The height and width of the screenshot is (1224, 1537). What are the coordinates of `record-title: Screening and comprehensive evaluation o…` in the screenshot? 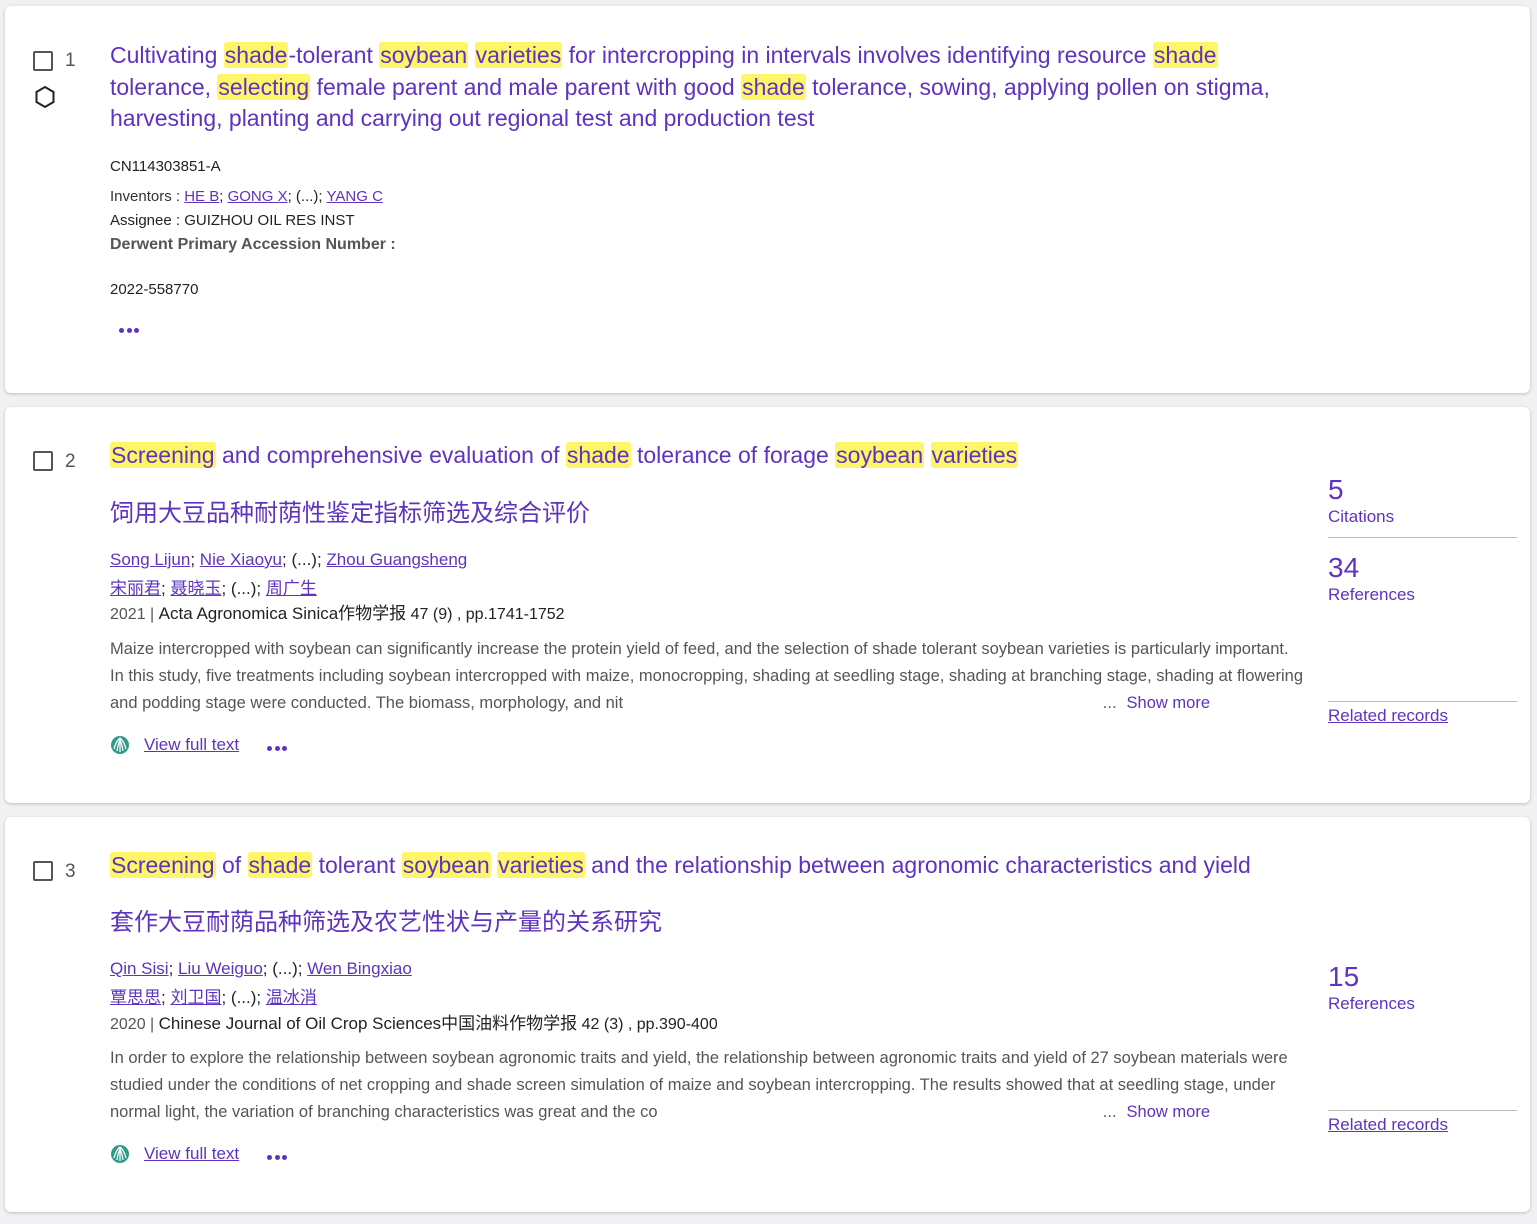 It's located at (697, 456).